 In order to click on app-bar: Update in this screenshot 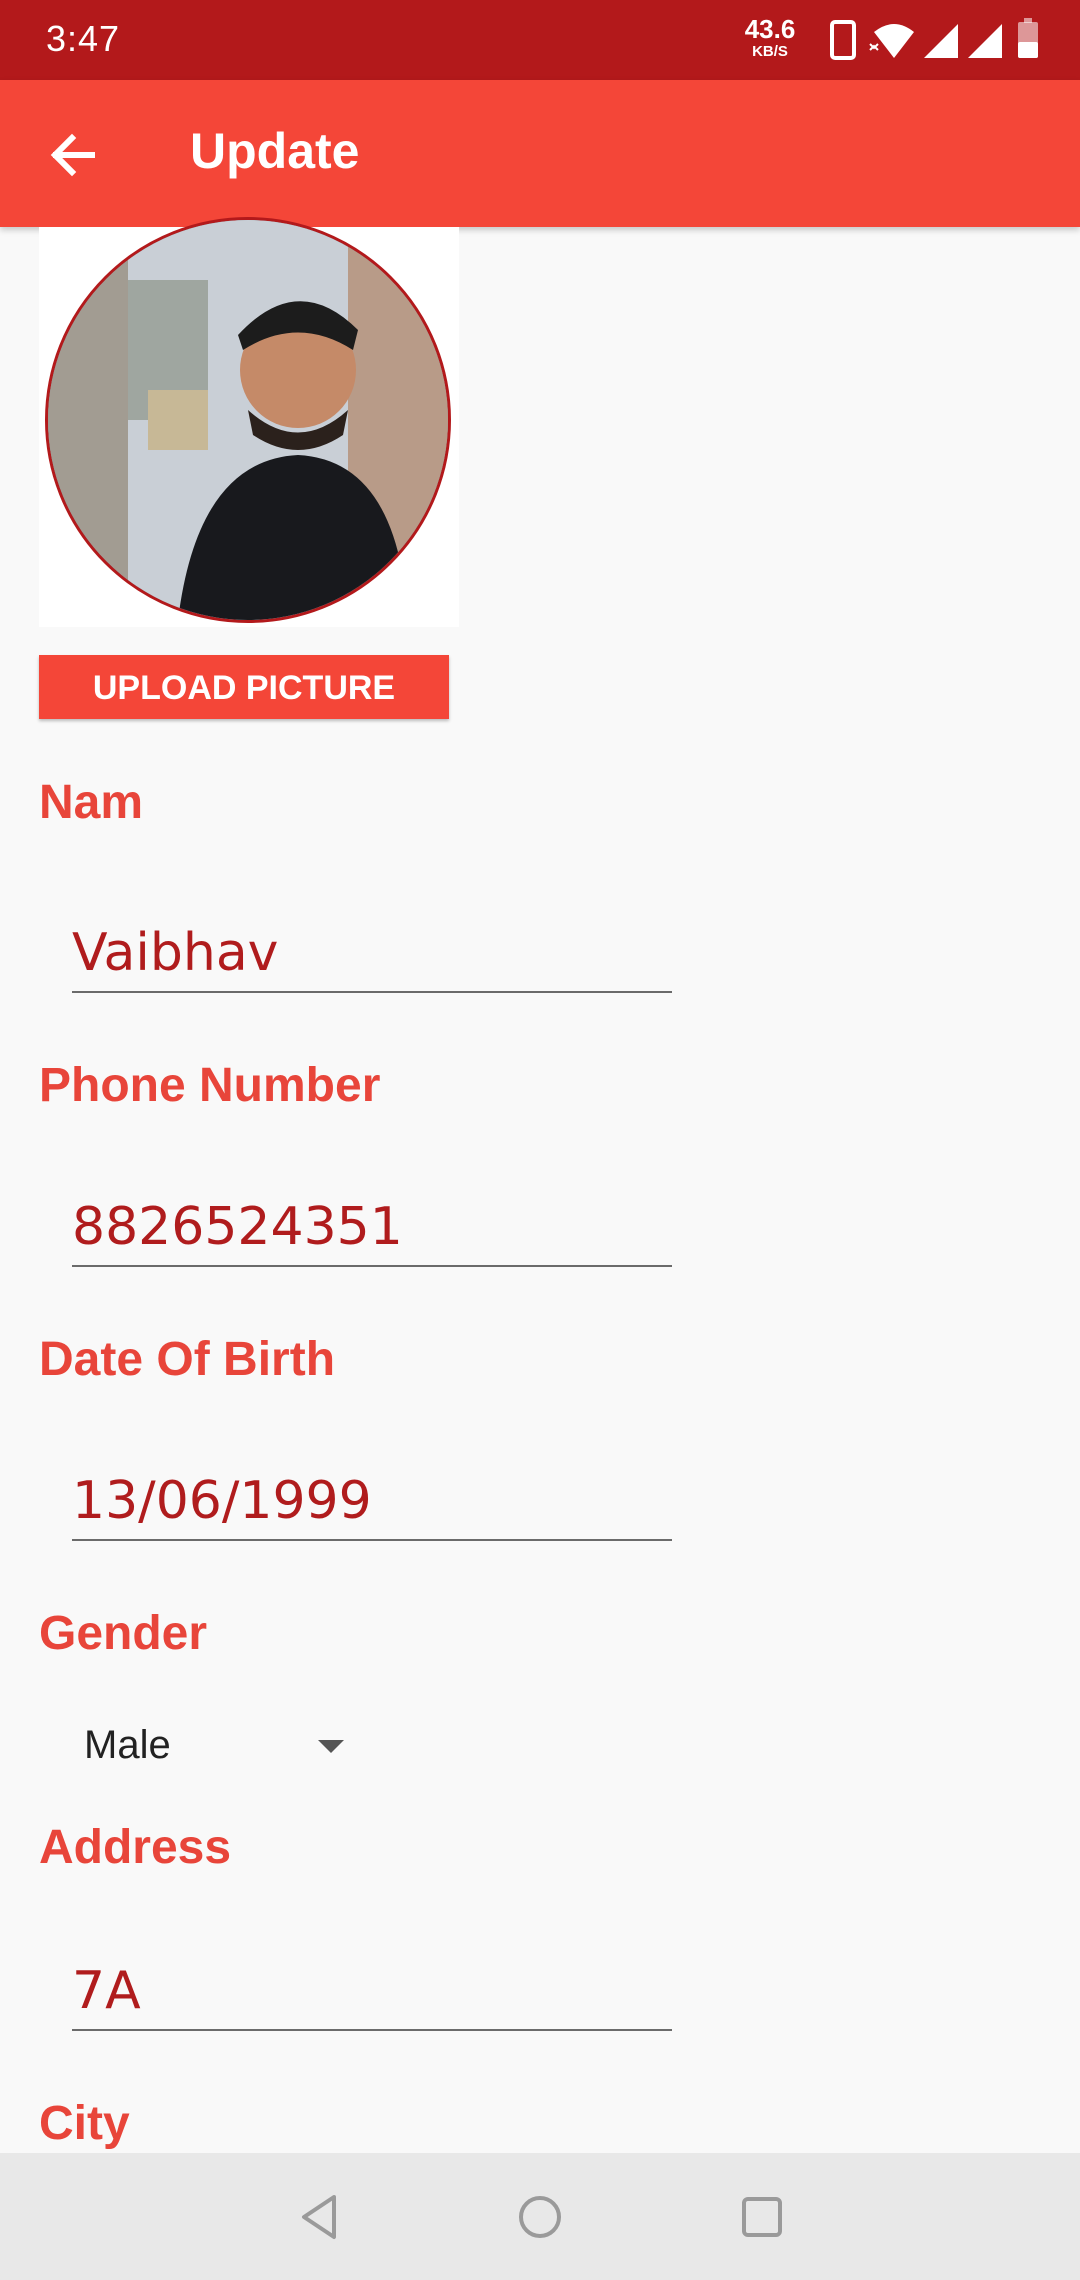, I will do `click(540, 153)`.